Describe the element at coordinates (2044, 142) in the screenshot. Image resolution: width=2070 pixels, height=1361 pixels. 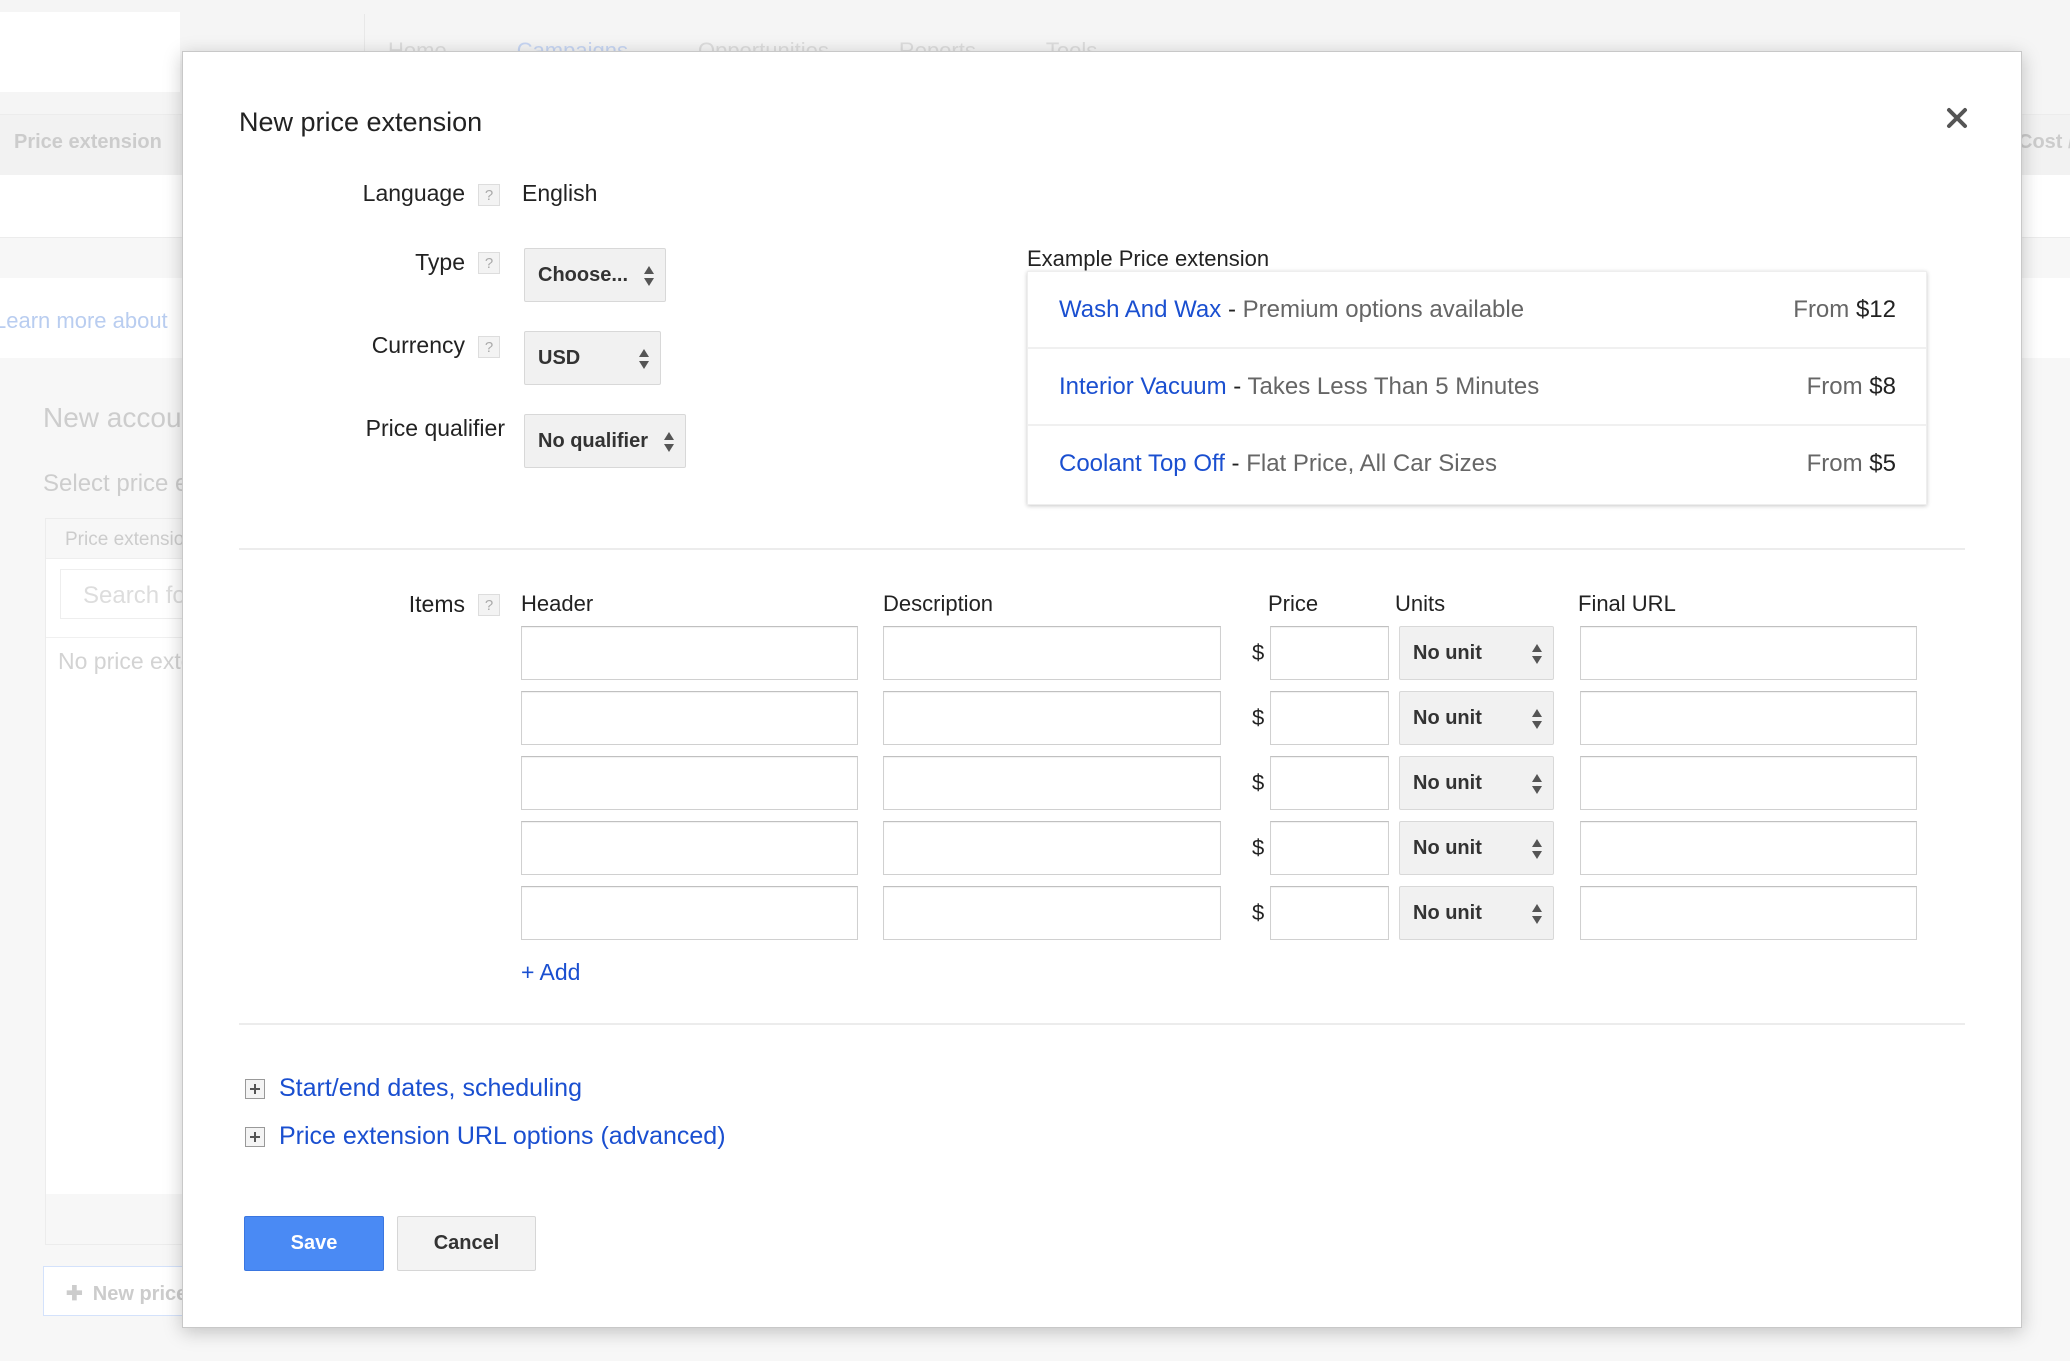
I see `column-cost: Cost /` at that location.